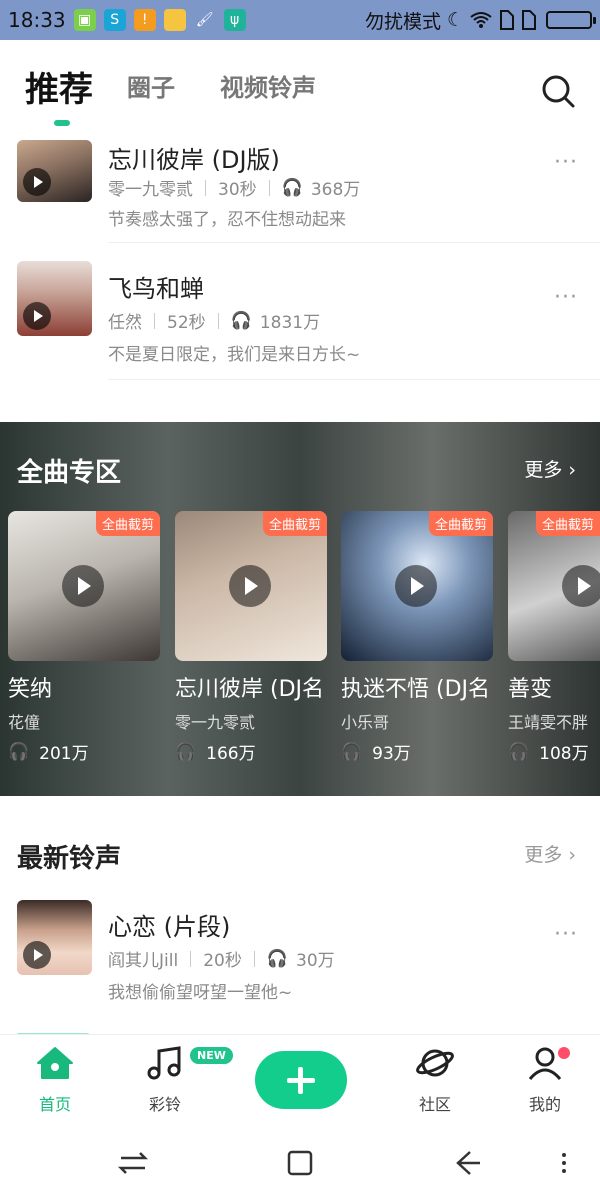  Describe the element at coordinates (69, 859) in the screenshot. I see `section-title: 最新铃声` at that location.